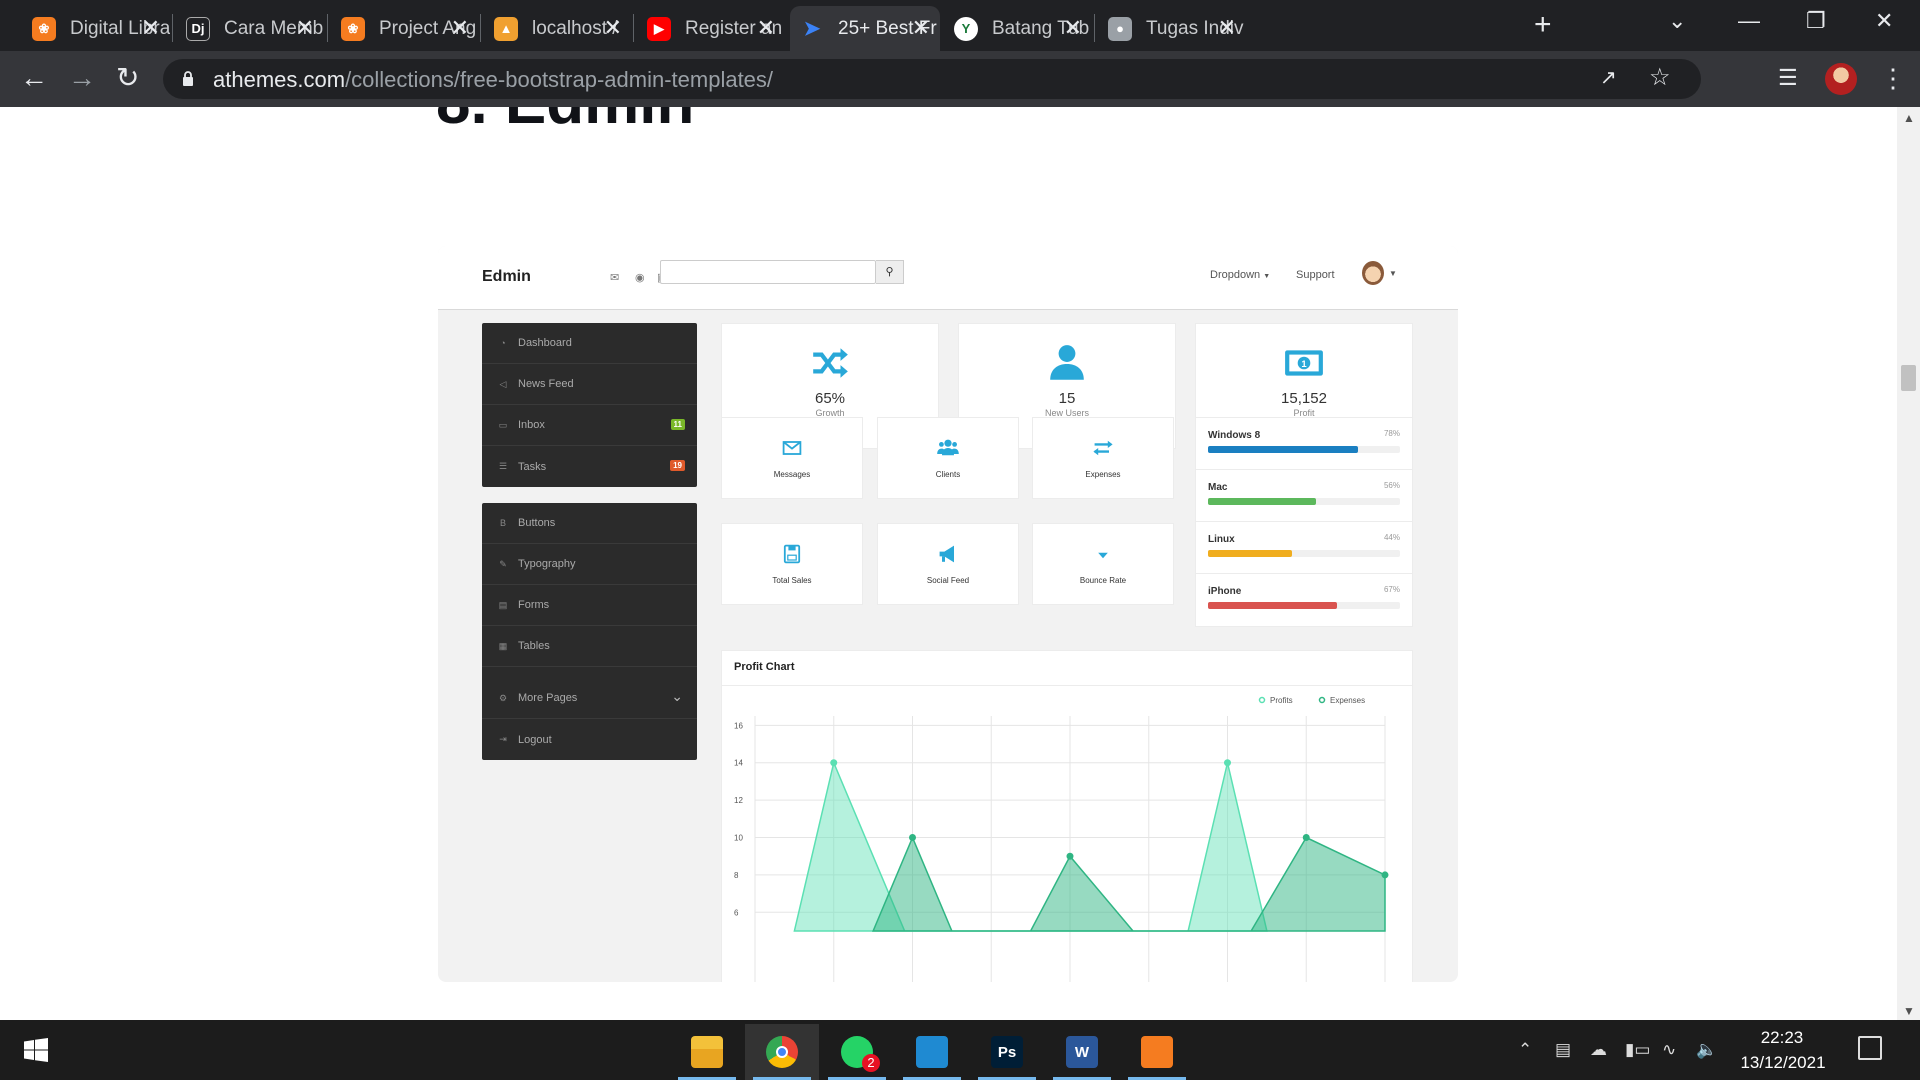 The width and height of the screenshot is (1920, 1080). I want to click on tab-5: ➤ 25+ Best Fr ✕, so click(865, 28).